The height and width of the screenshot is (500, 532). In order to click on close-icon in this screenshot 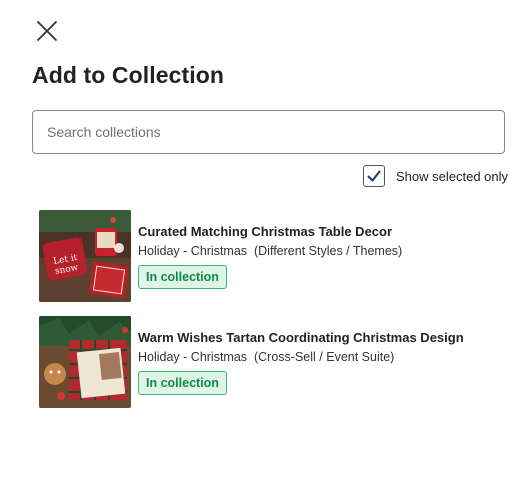, I will do `click(47, 31)`.